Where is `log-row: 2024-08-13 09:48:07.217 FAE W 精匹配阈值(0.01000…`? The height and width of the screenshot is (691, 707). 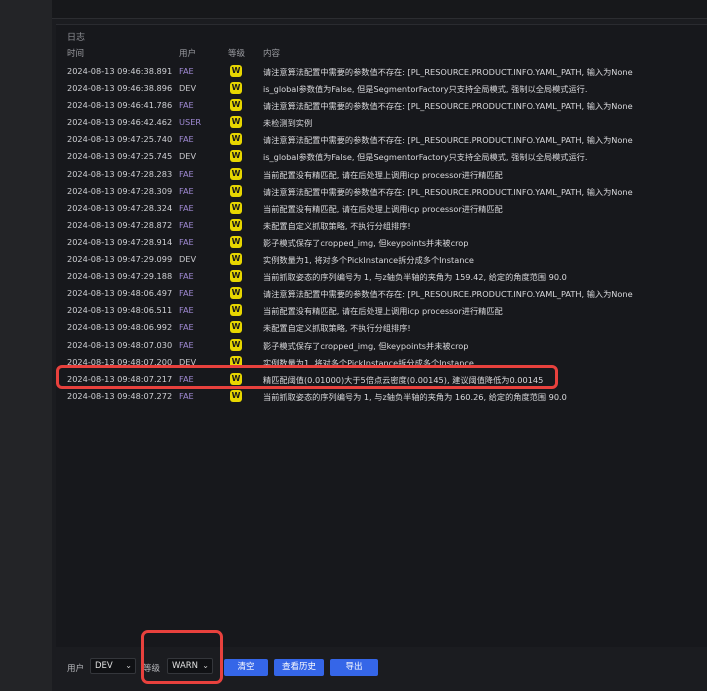 log-row: 2024-08-13 09:48:07.217 FAE W 精匹配阈值(0.01000… is located at coordinates (381, 379).